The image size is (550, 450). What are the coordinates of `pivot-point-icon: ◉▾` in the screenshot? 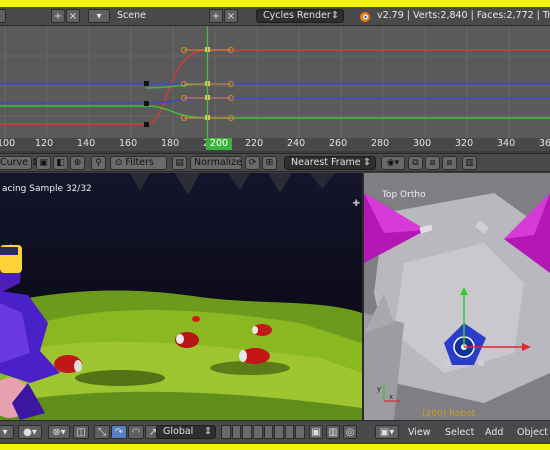 It's located at (393, 163).